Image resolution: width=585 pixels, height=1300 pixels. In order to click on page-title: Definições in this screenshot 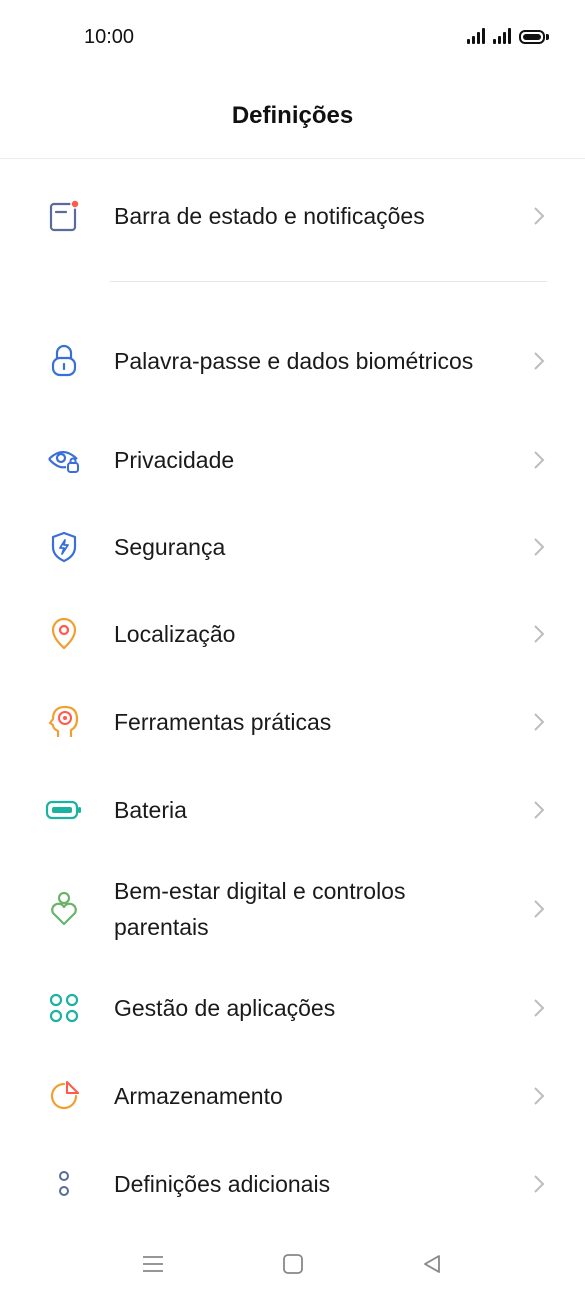, I will do `click(292, 115)`.